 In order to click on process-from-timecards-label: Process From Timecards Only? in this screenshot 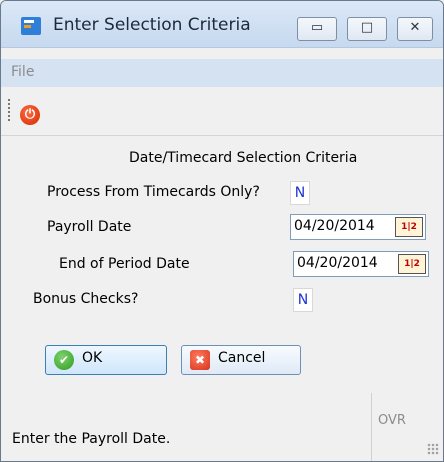, I will do `click(153, 192)`.